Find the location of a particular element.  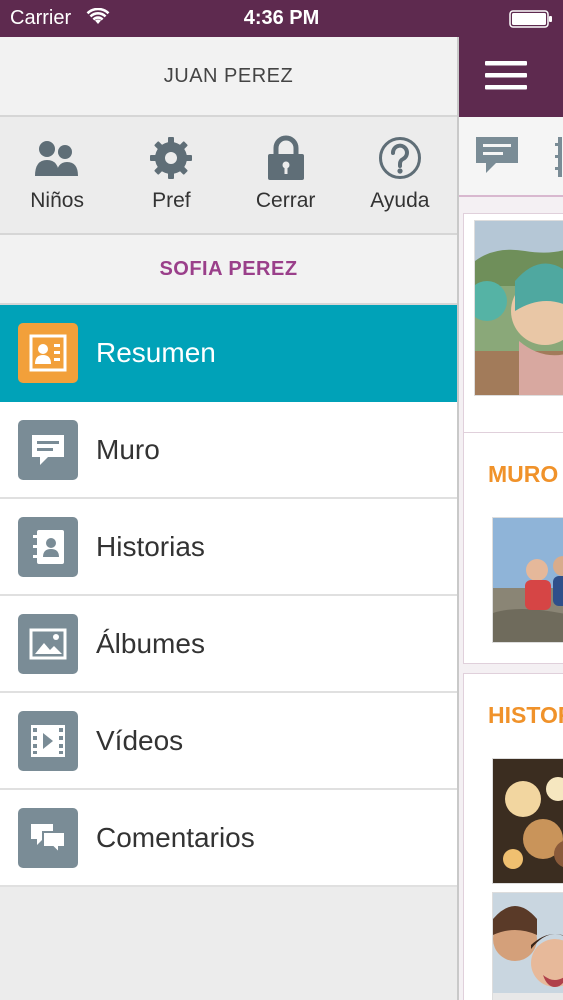

summary-card is located at coordinates (513, 323).